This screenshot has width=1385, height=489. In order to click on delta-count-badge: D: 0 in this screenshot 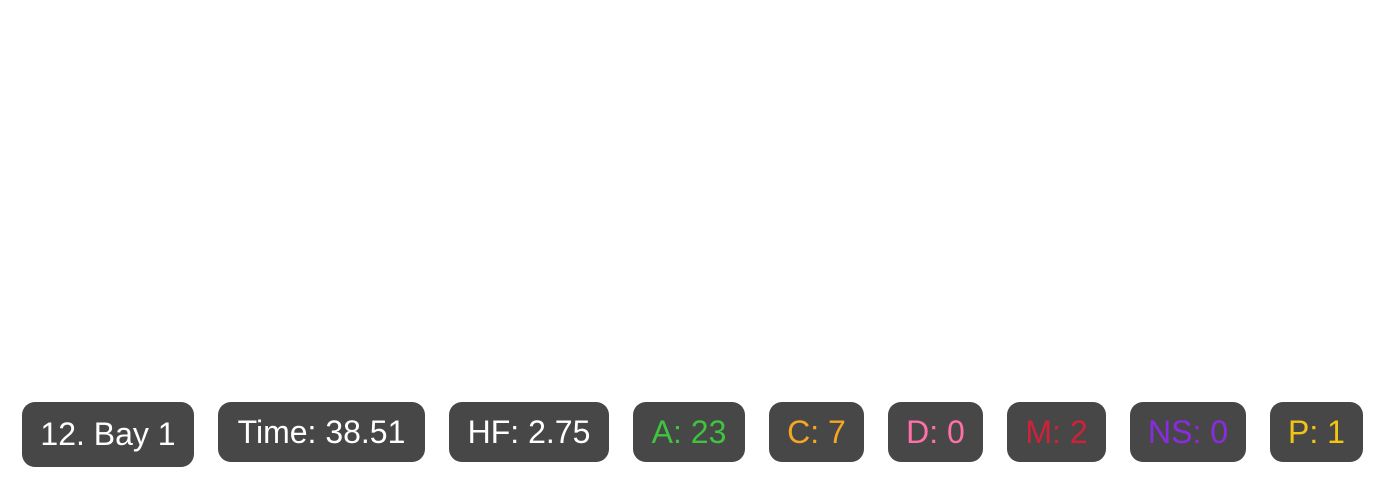, I will do `click(935, 432)`.